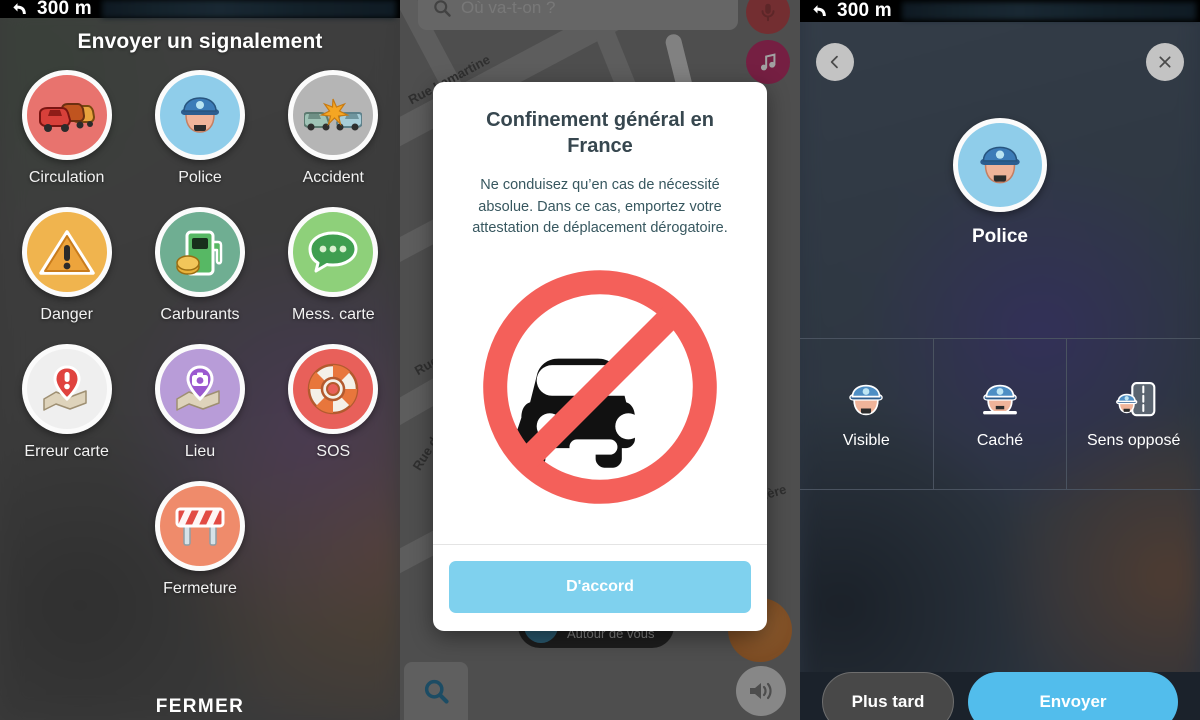 The width and height of the screenshot is (1200, 720). I want to click on option-label: Caché, so click(1000, 440).